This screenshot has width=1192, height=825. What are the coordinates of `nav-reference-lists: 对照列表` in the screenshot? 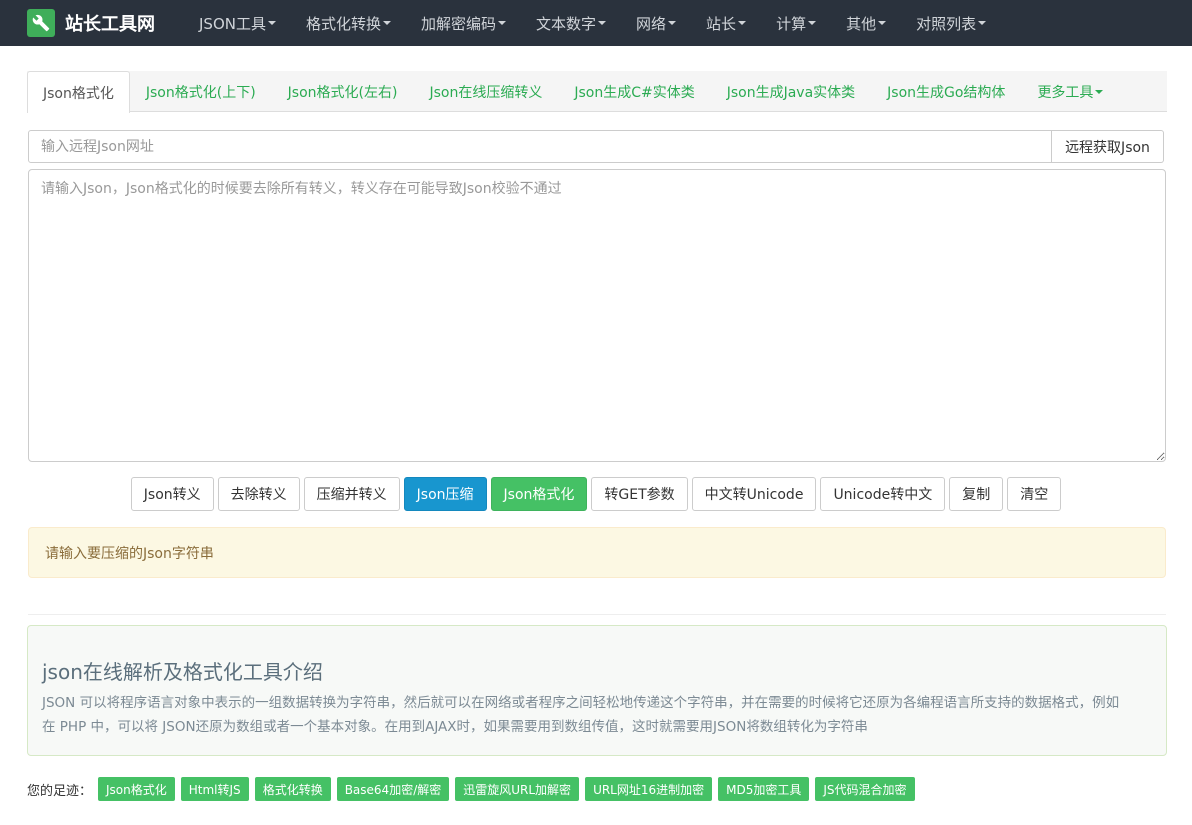 It's located at (951, 23).